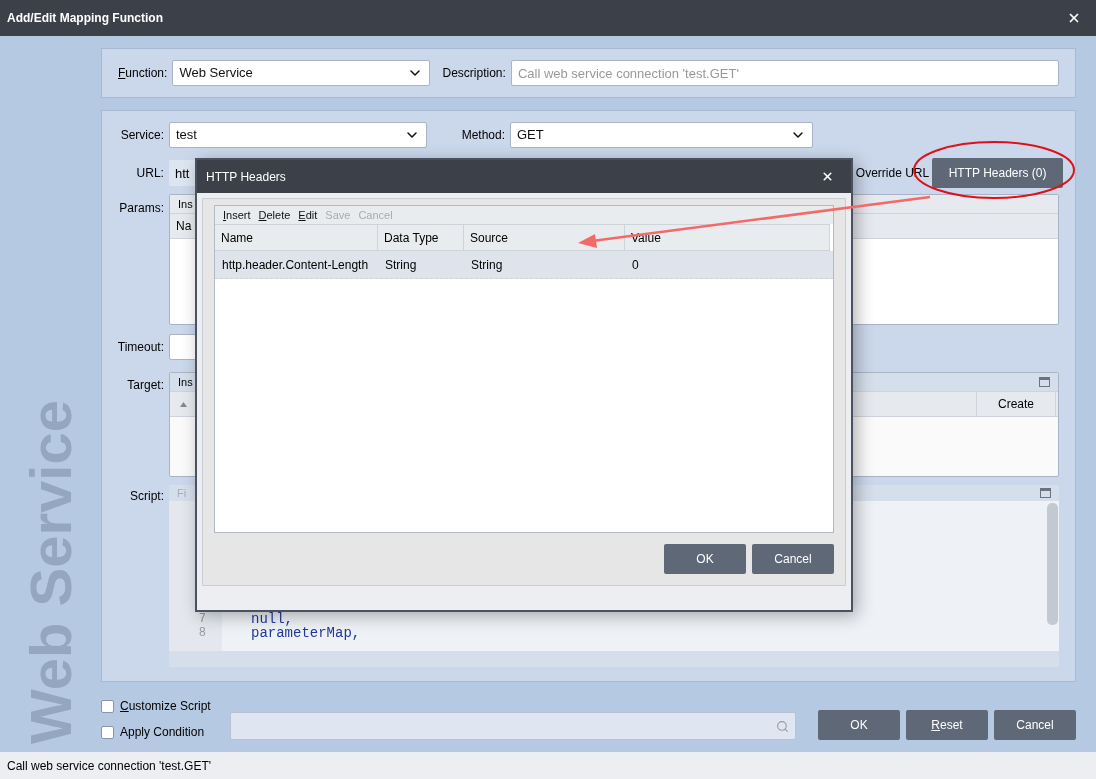 The image size is (1096, 779). I want to click on timeout-label: Timeout:, so click(140, 347).